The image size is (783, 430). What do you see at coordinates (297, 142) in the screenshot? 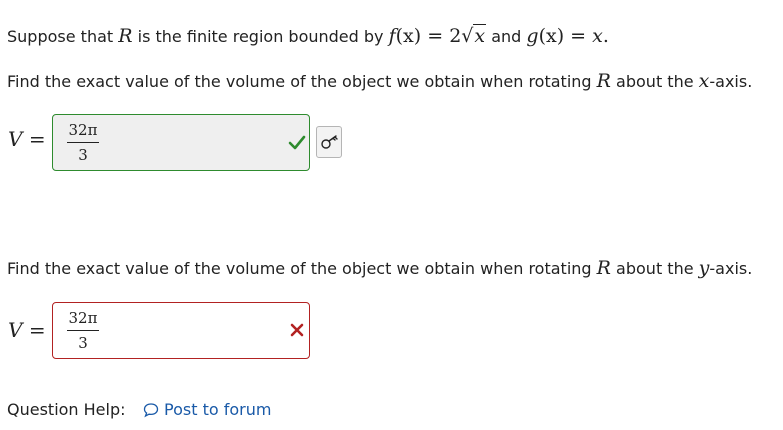
I see `checkmark-icon` at bounding box center [297, 142].